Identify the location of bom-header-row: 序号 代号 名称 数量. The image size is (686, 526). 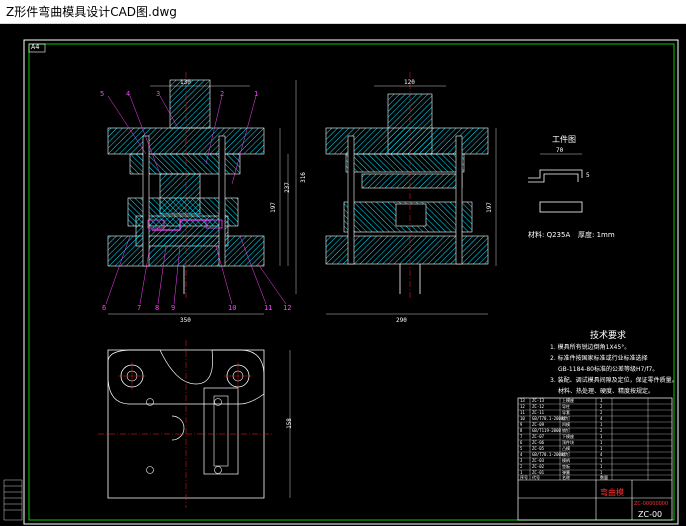
(564, 477).